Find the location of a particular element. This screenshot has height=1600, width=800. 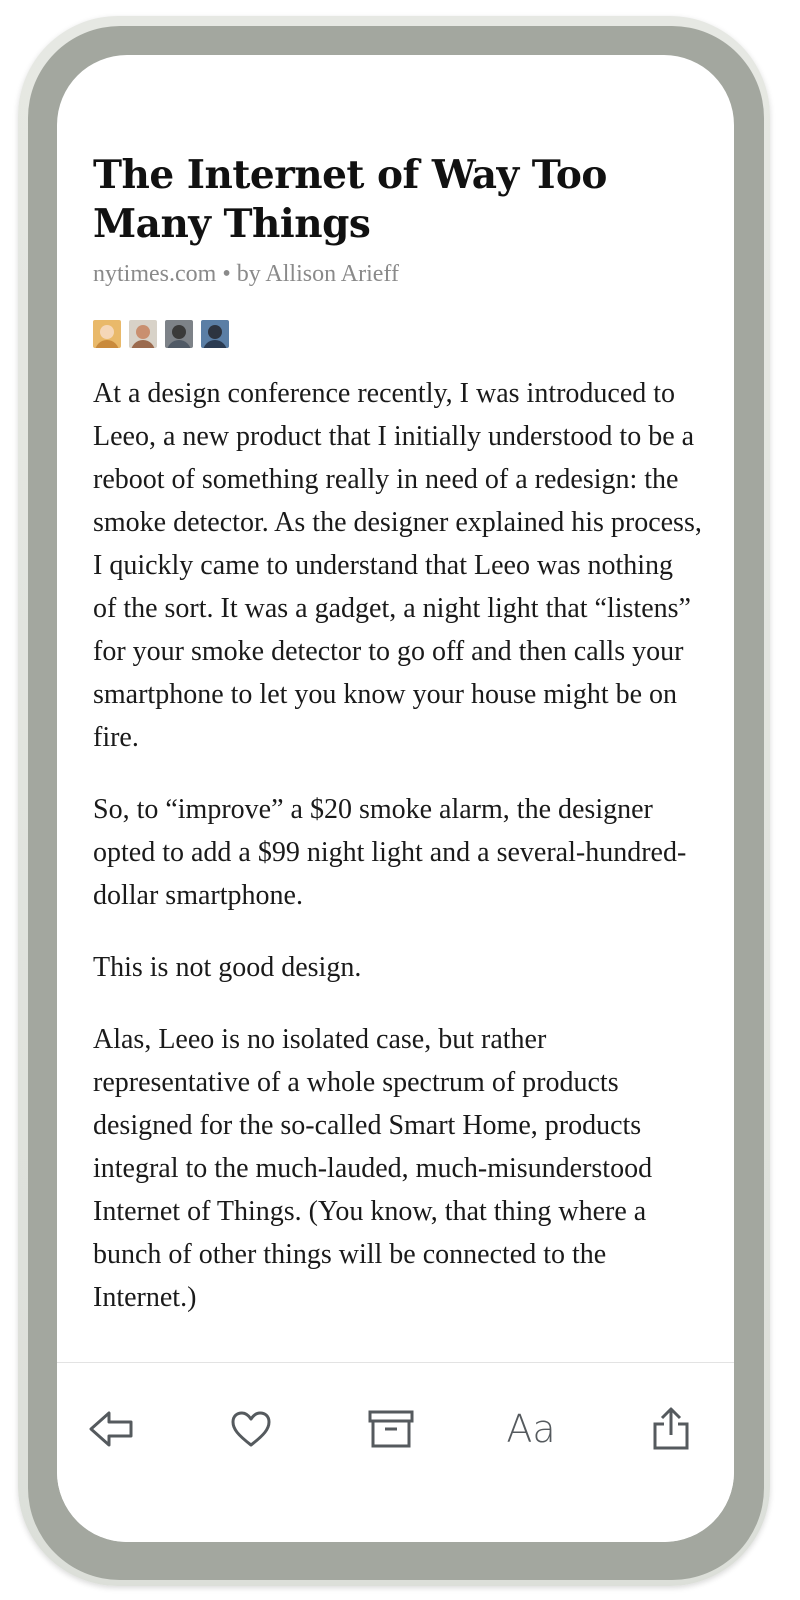

back-arrow-icon is located at coordinates (111, 1429).